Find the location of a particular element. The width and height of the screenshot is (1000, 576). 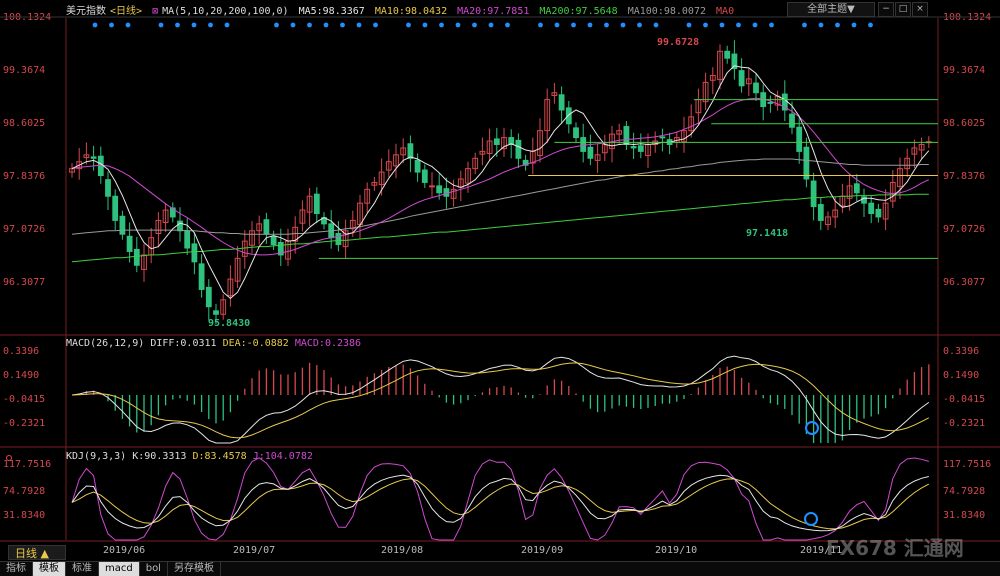

macd-cross-circle is located at coordinates (812, 428).